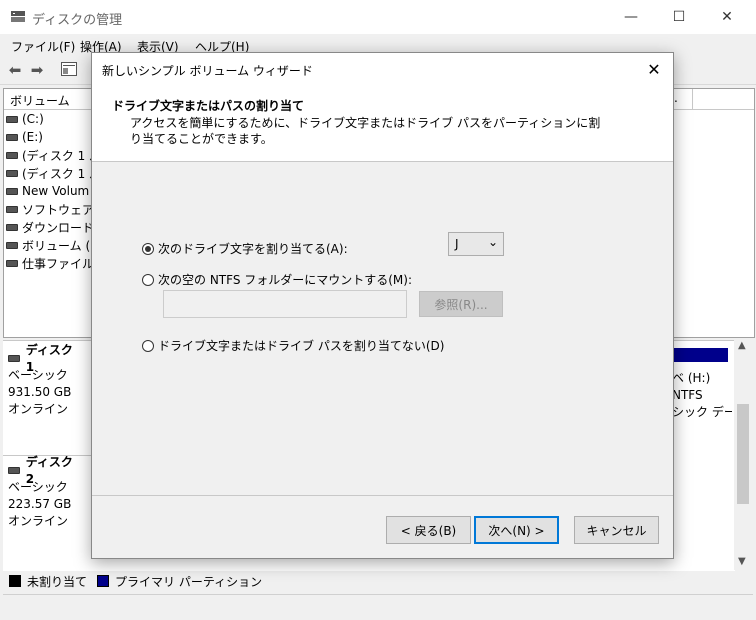 The width and height of the screenshot is (756, 620). I want to click on legend-unallocated: 未割り当て, so click(57, 581).